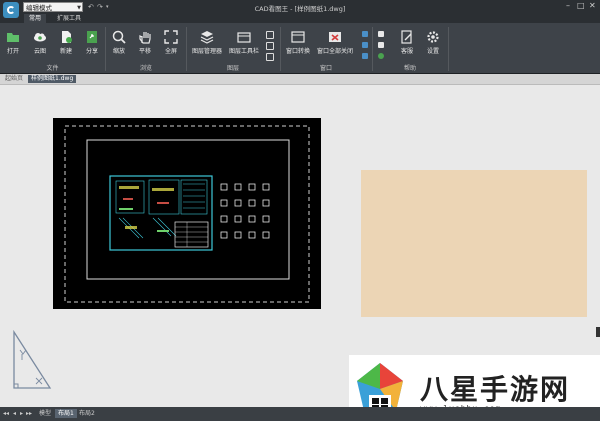 This screenshot has width=600, height=421. What do you see at coordinates (91, 51) in the screenshot?
I see `share-label: 分享` at bounding box center [91, 51].